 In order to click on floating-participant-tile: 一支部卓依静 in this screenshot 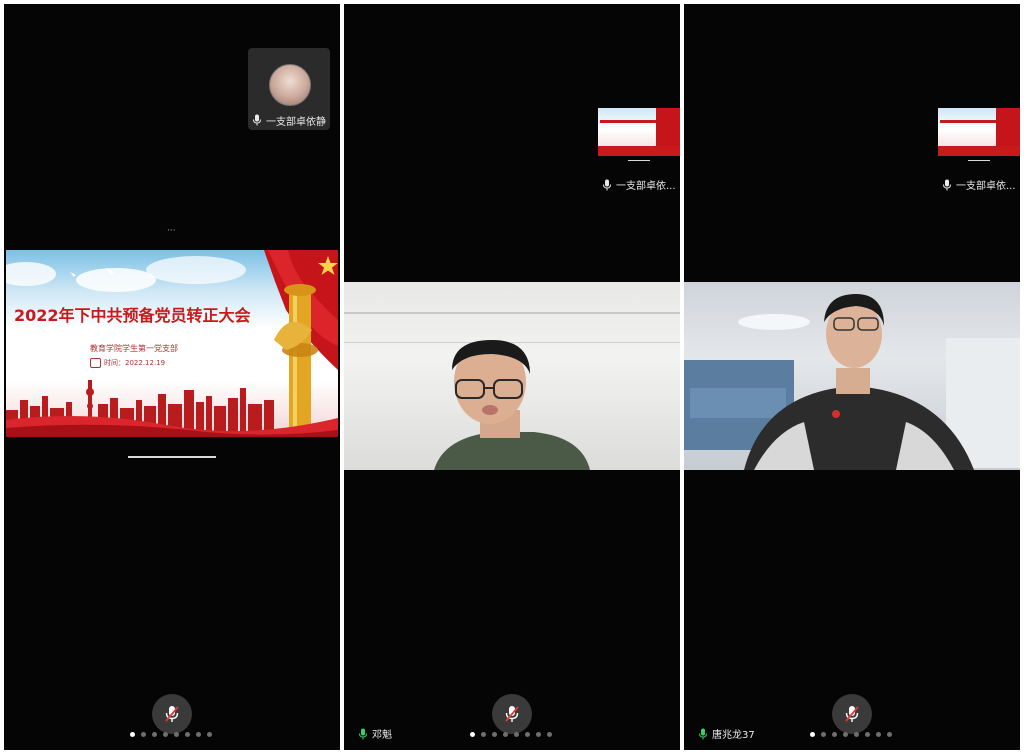, I will do `click(289, 89)`.